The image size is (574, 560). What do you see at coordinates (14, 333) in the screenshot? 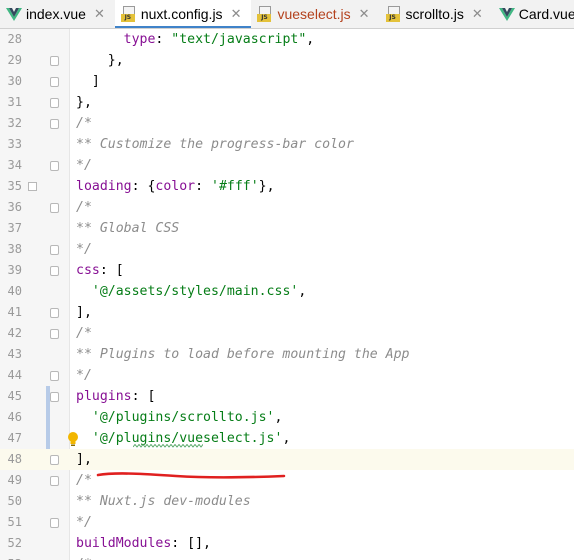
I see `line-number: 42` at bounding box center [14, 333].